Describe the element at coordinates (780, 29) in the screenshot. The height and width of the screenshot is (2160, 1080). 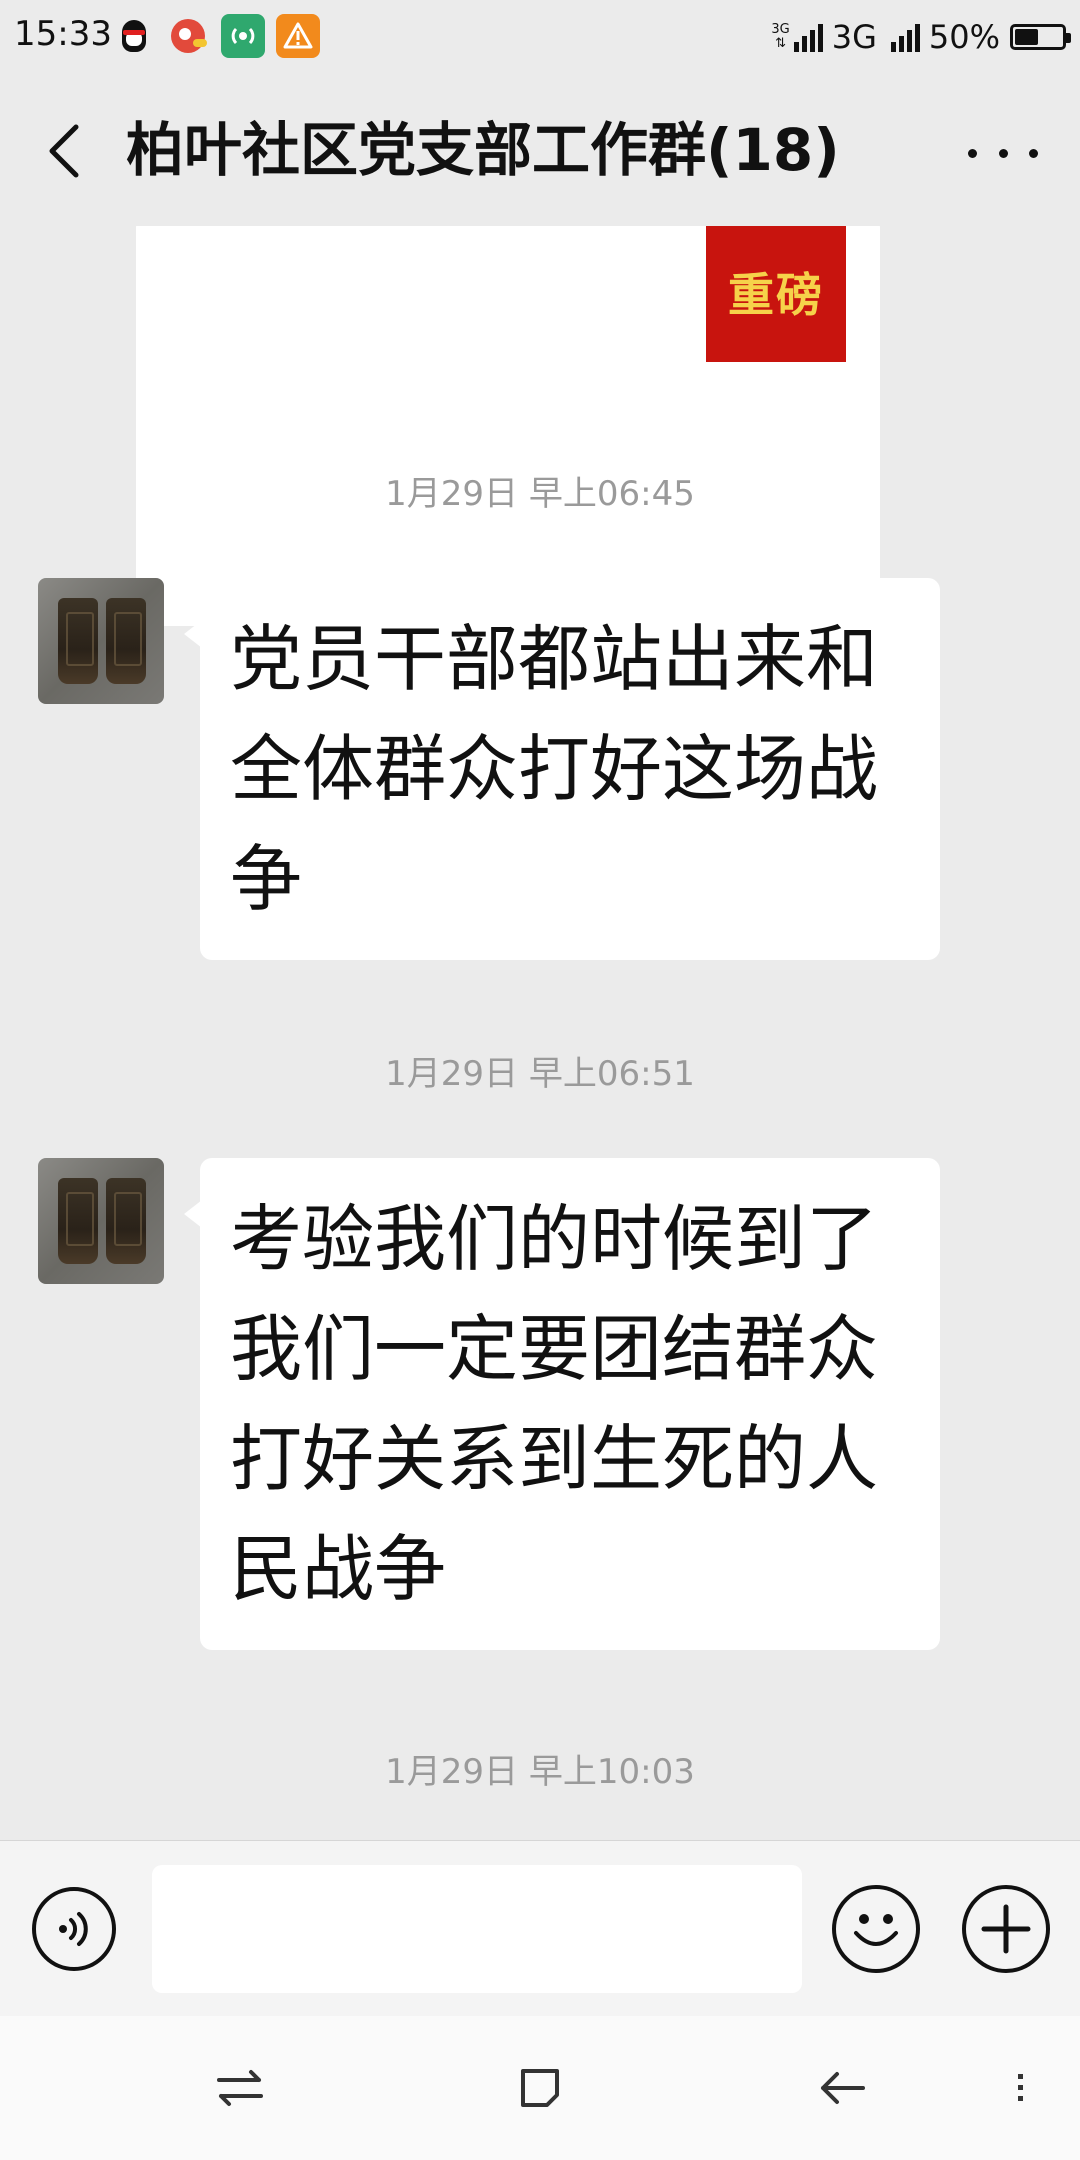
I see `network-small-label: 3G` at that location.